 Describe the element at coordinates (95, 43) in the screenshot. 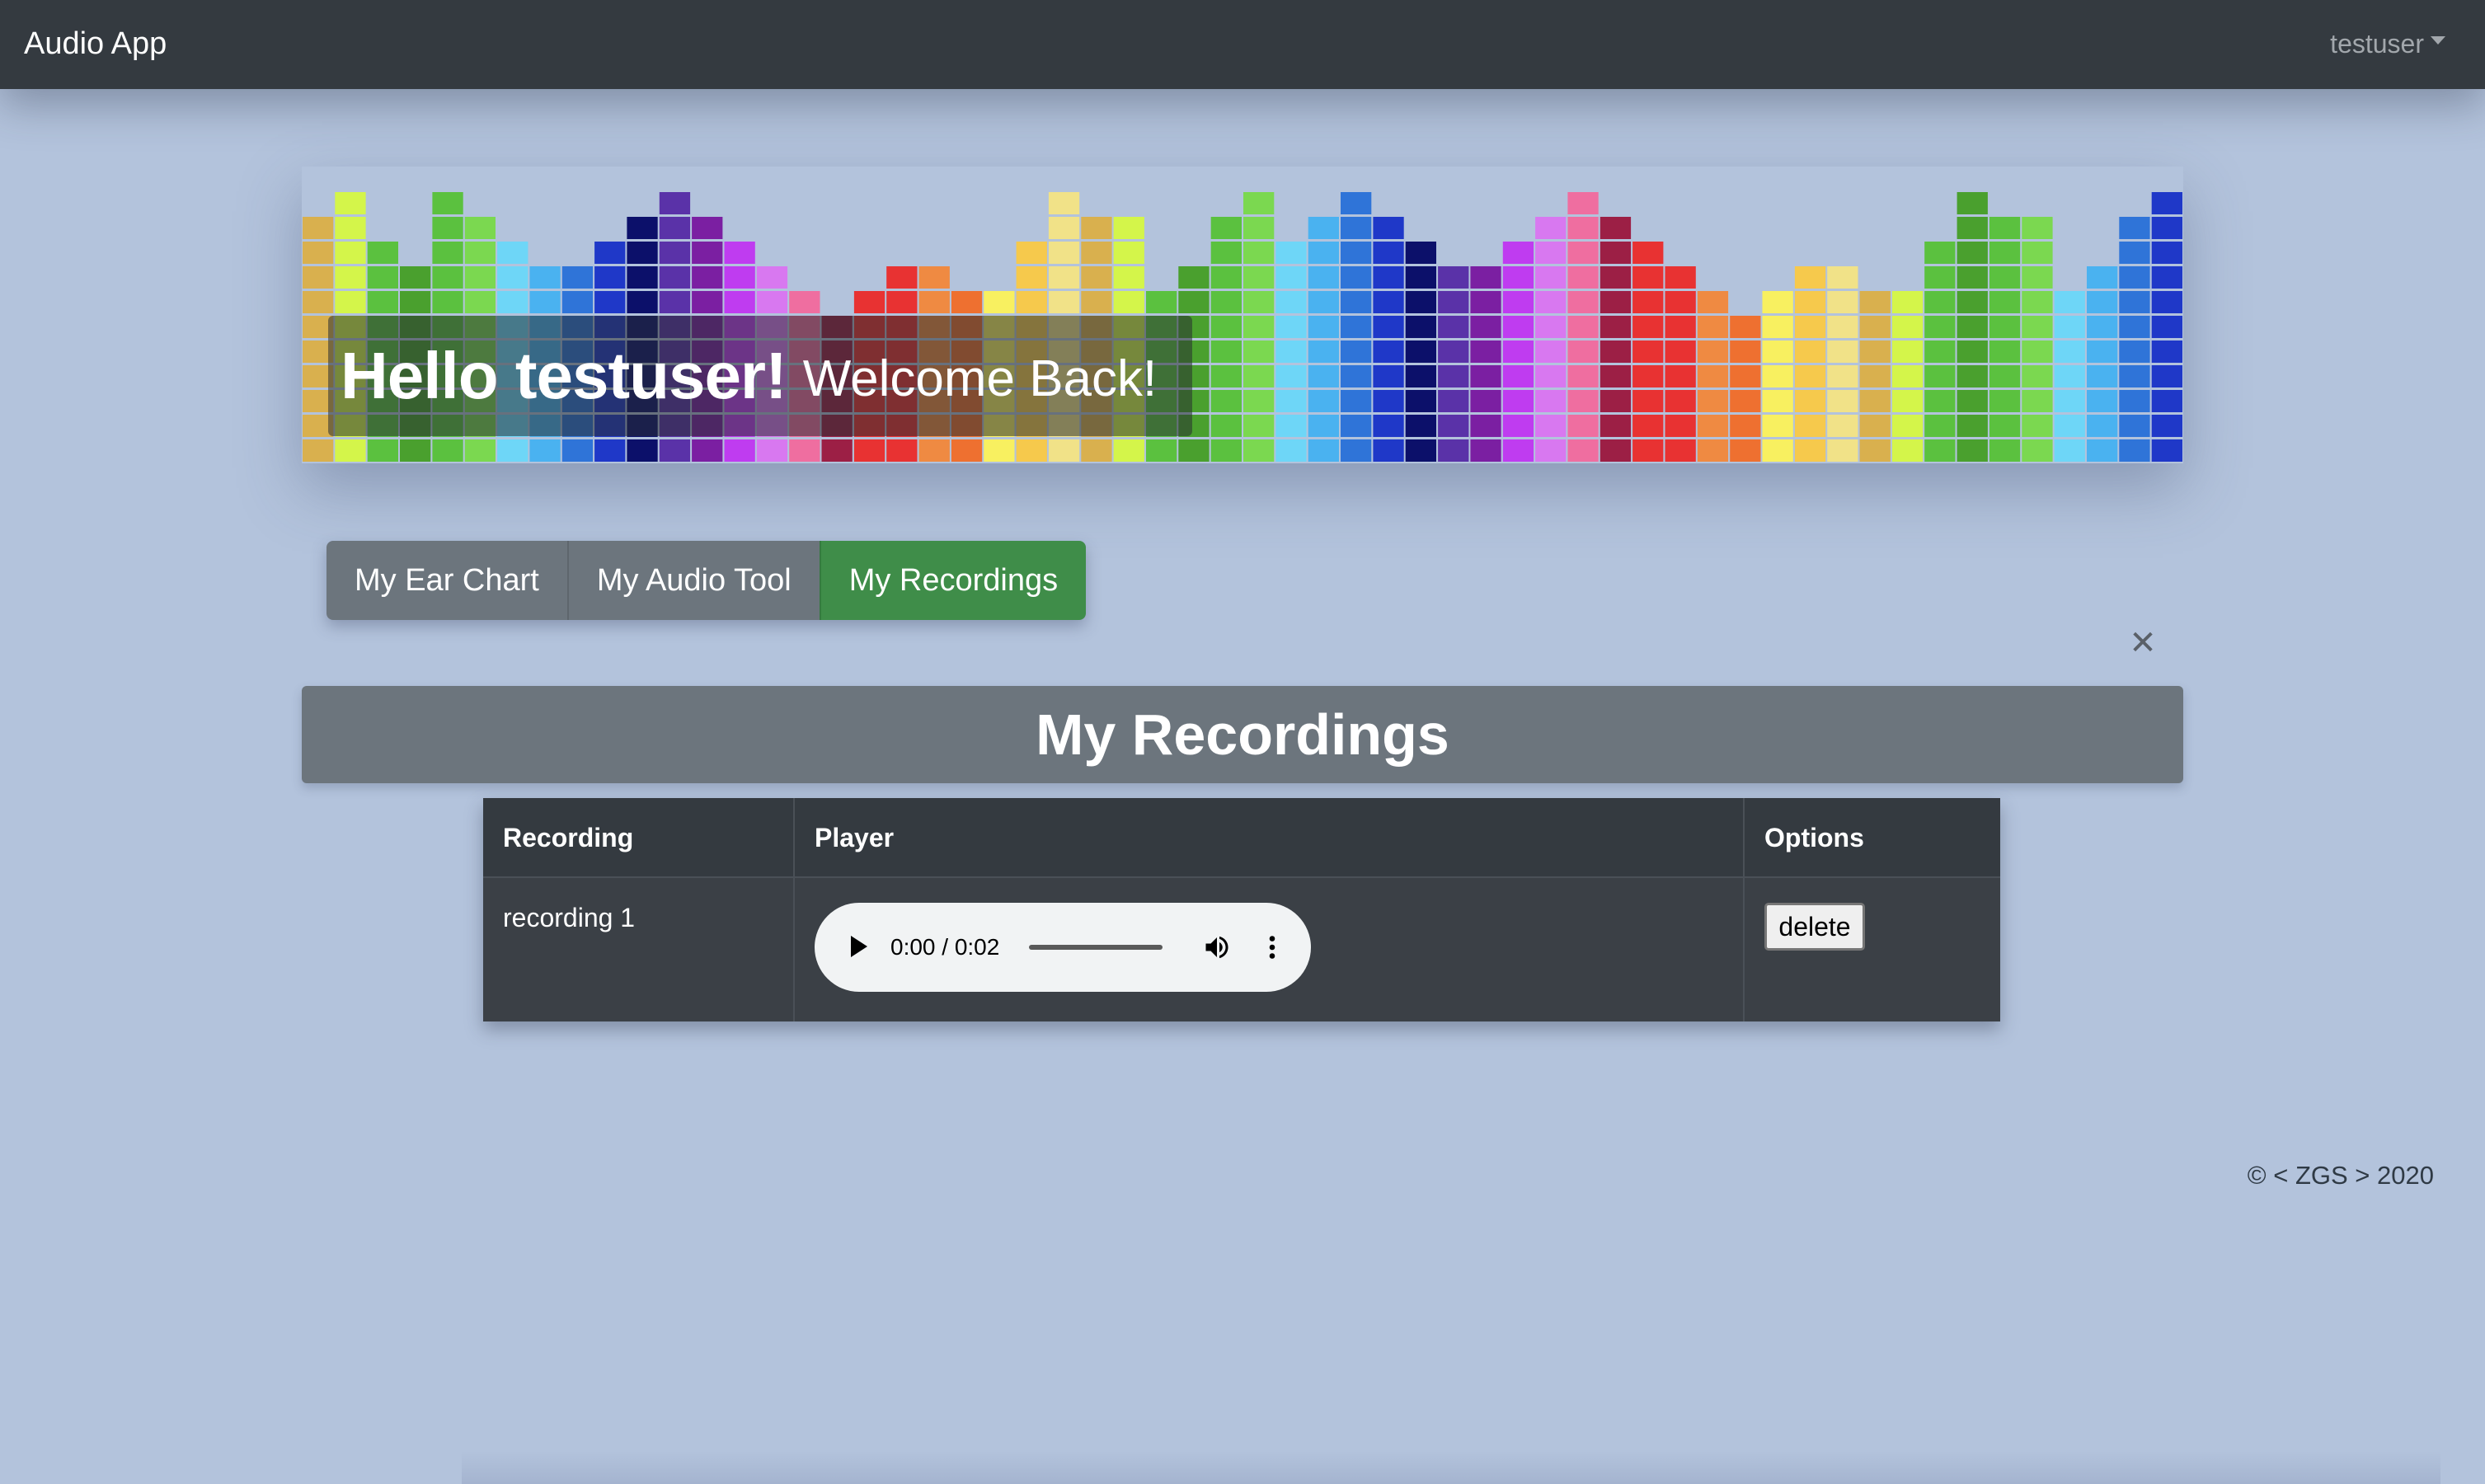

I see `brand-link: Audio App` at that location.